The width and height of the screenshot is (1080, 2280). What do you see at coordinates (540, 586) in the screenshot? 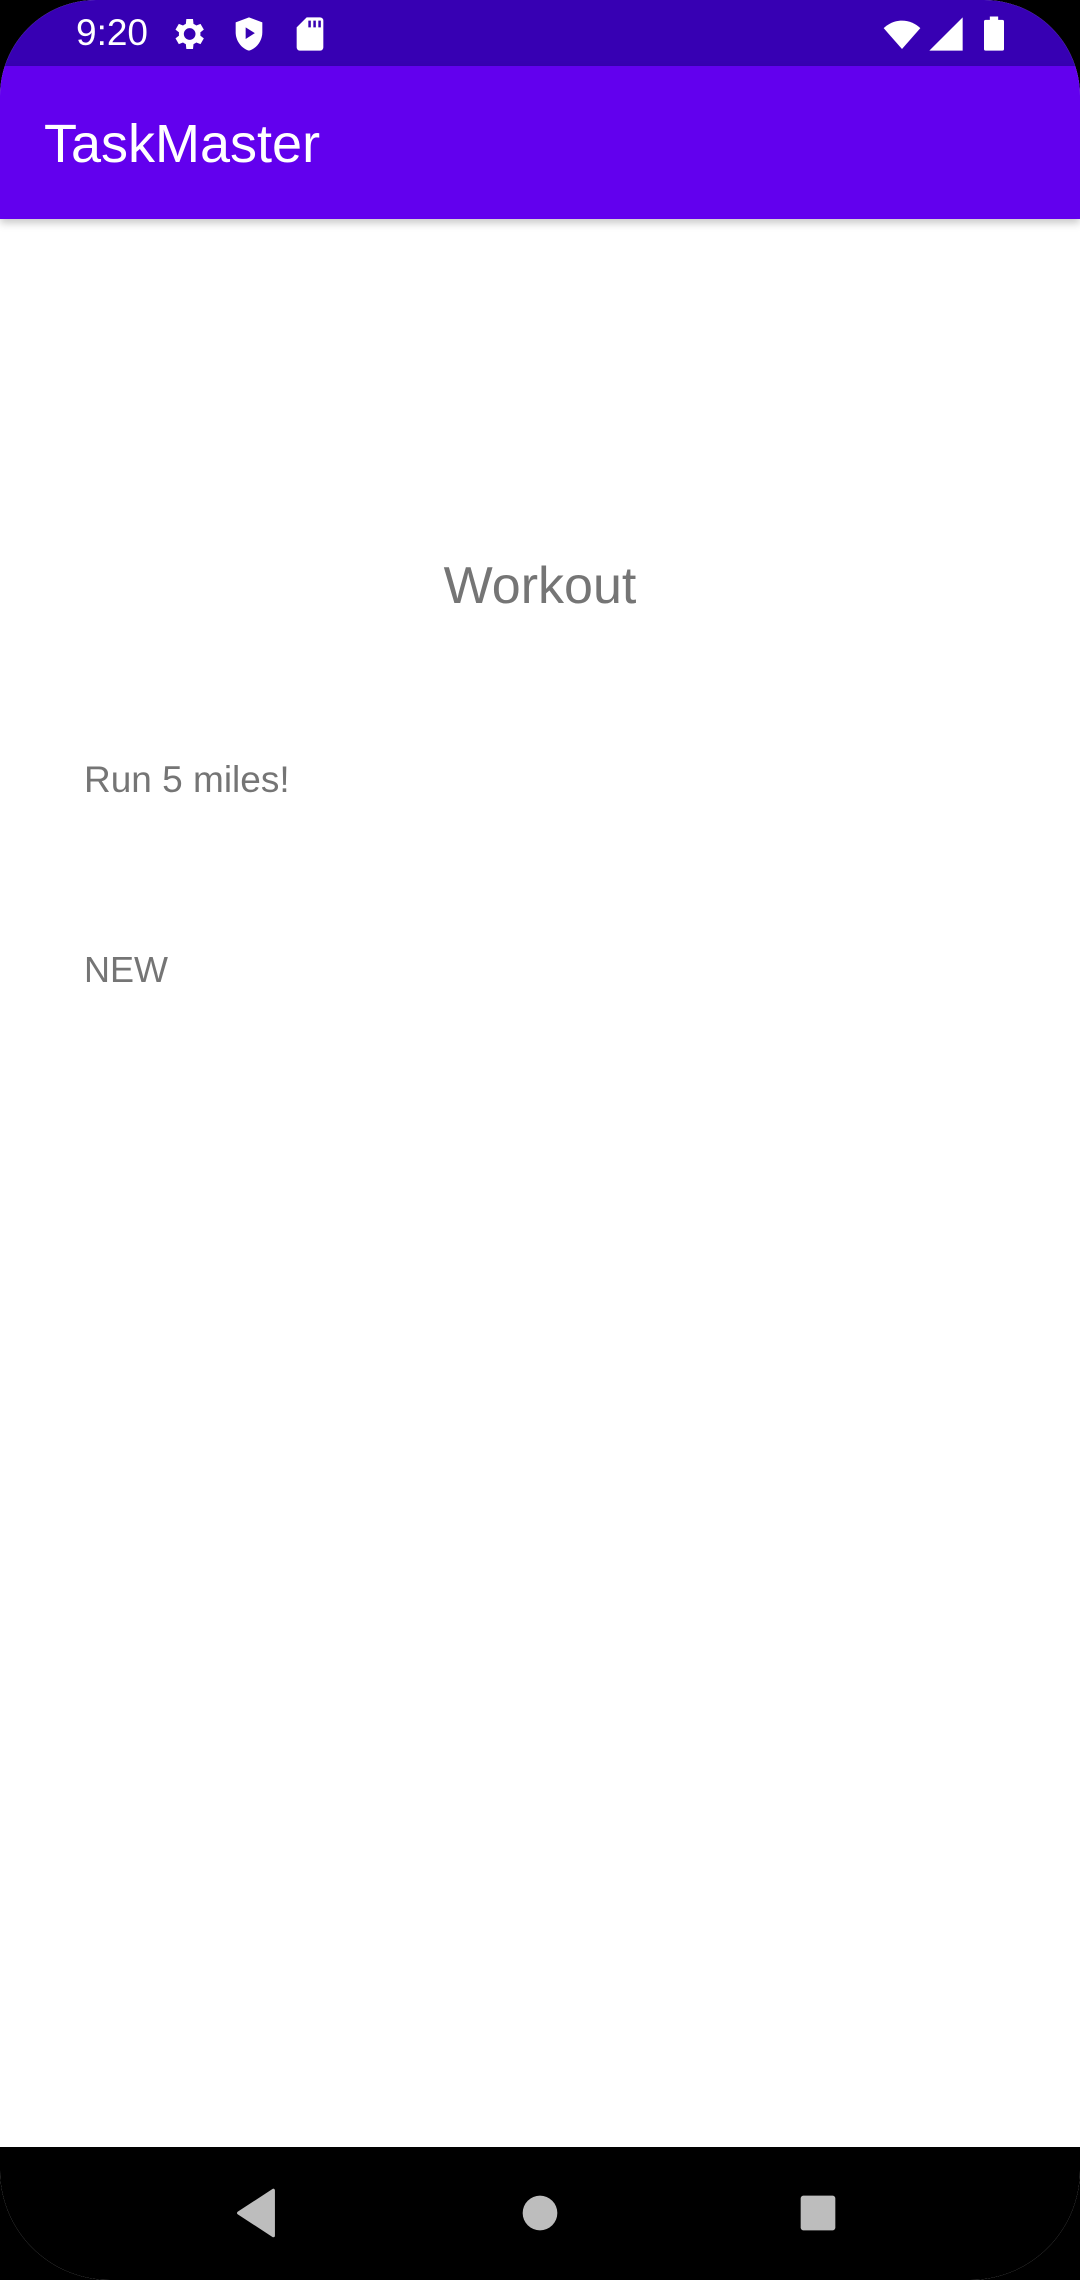
I see `task-title: Workout` at bounding box center [540, 586].